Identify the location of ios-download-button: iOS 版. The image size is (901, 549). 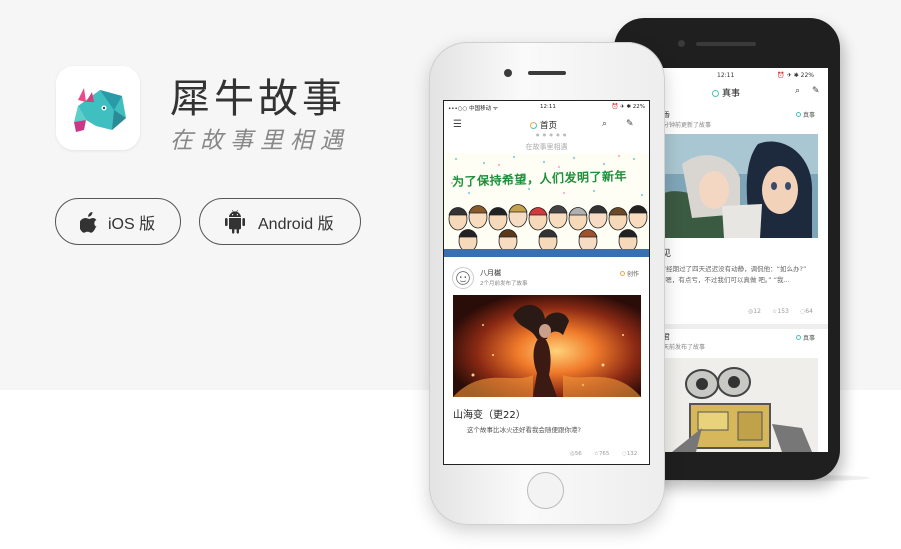
(118, 221).